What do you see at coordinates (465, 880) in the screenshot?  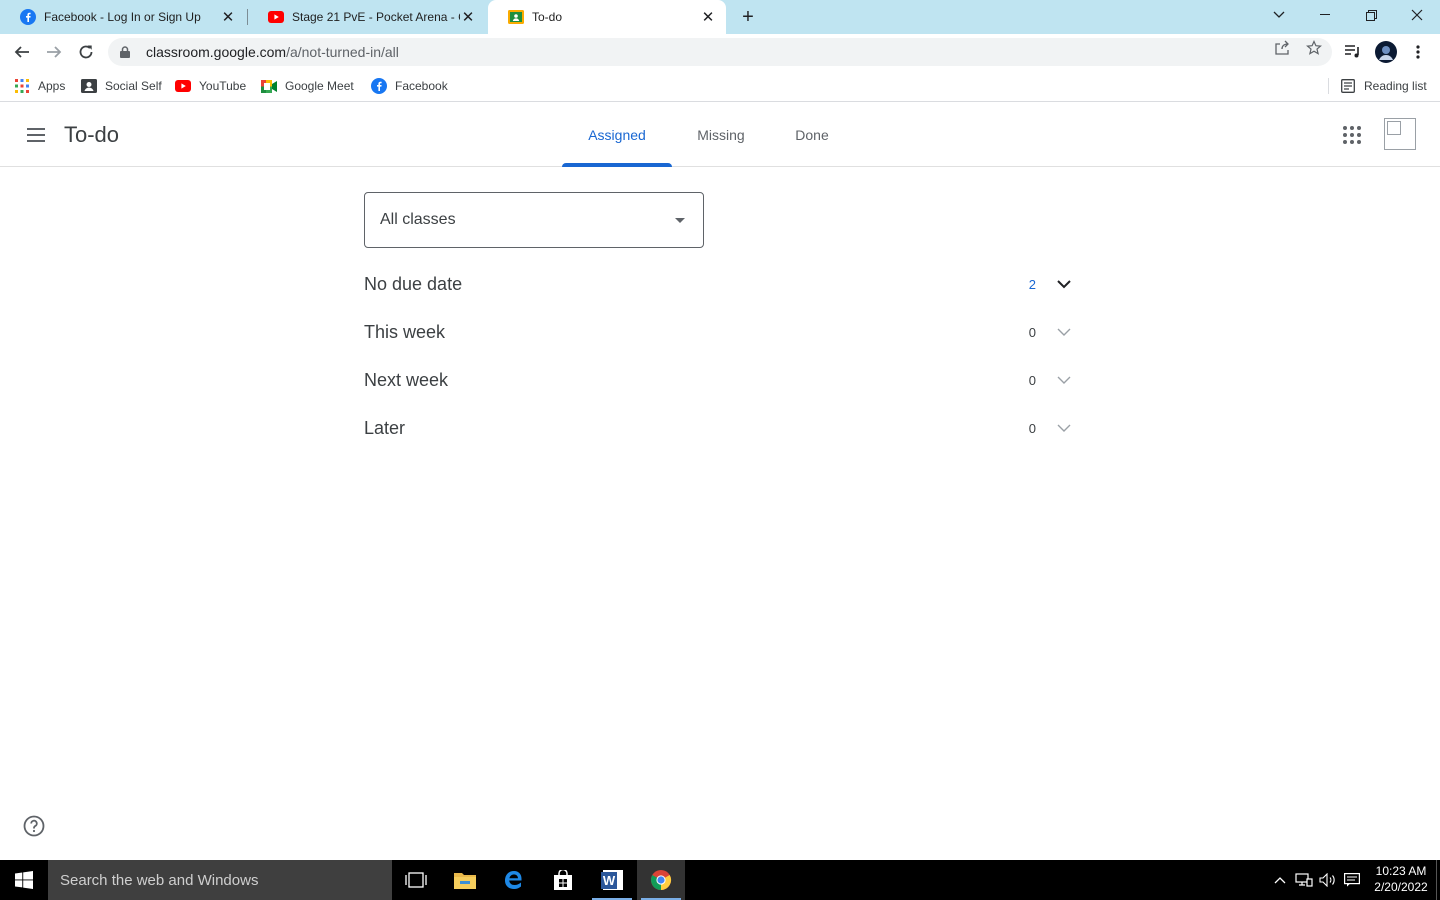 I see `file-explorer-icon` at bounding box center [465, 880].